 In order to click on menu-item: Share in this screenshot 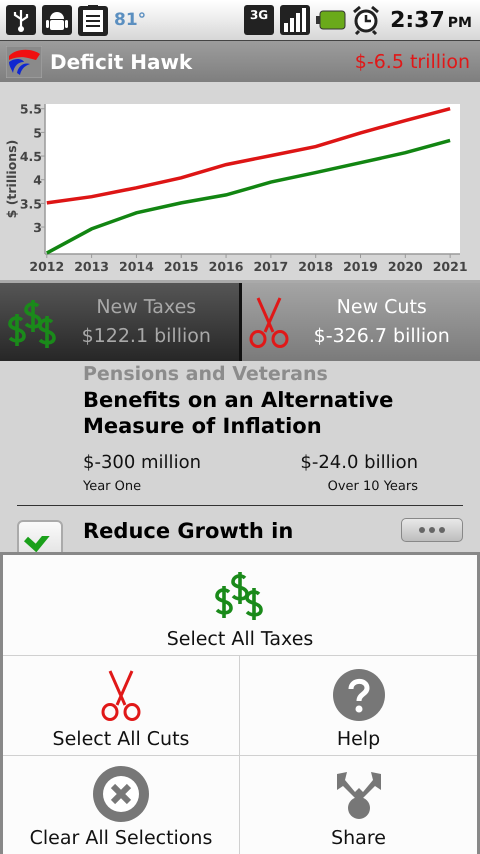, I will do `click(358, 804)`.